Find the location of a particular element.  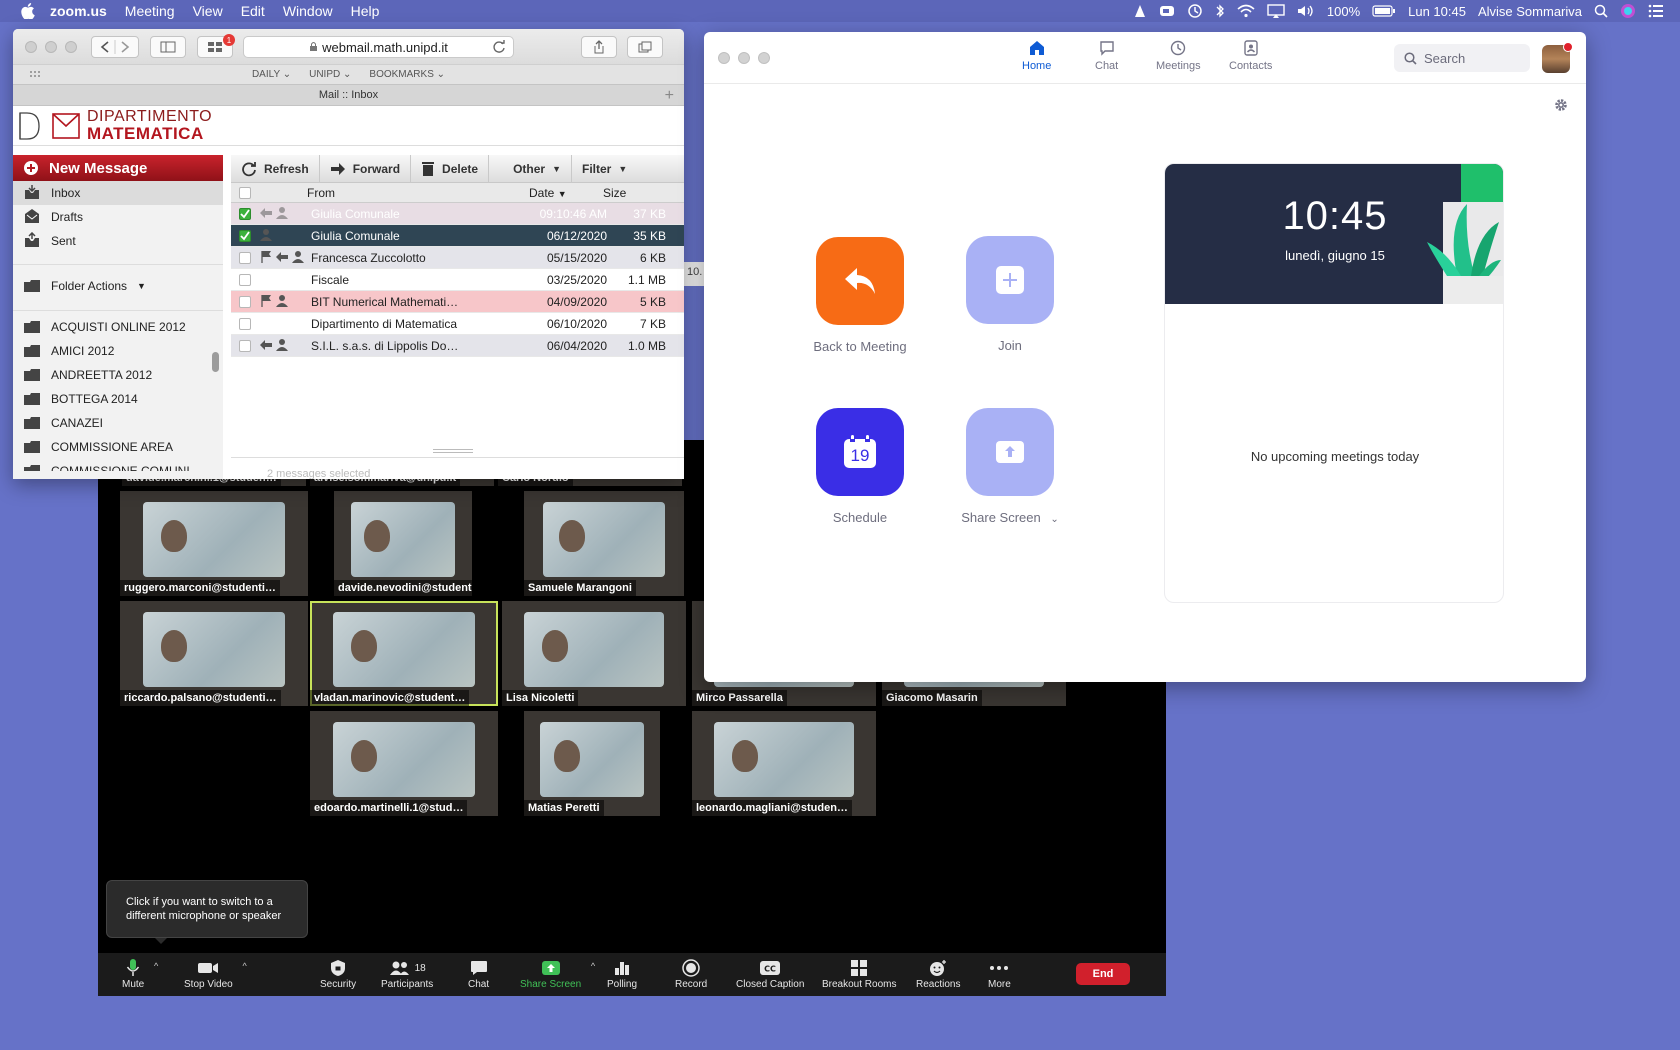

forward-button: Forward is located at coordinates (366, 168).